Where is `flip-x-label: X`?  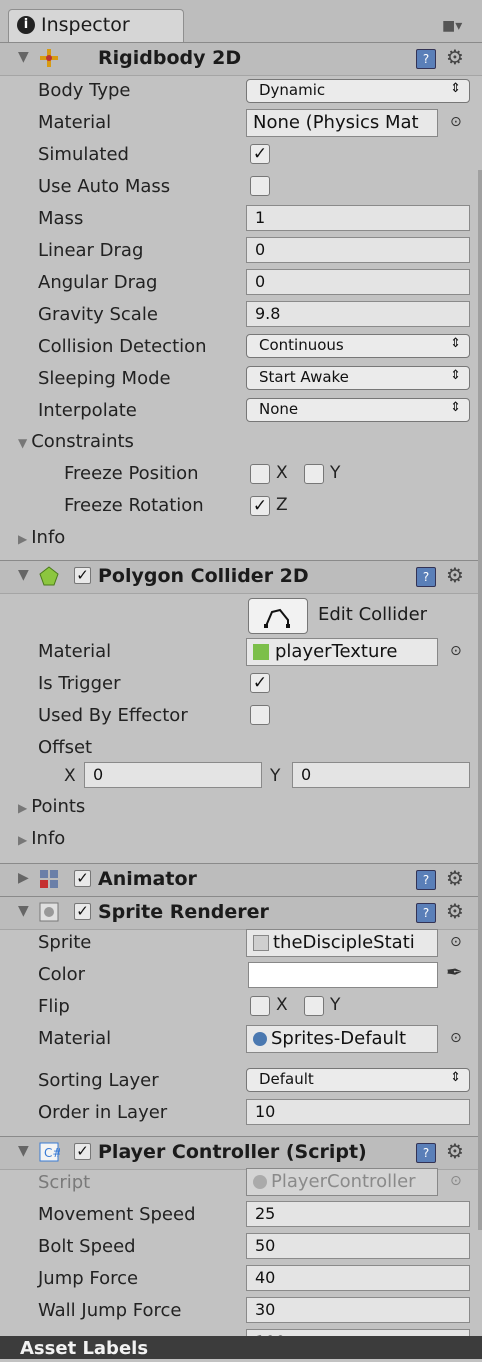 flip-x-label: X is located at coordinates (282, 1005).